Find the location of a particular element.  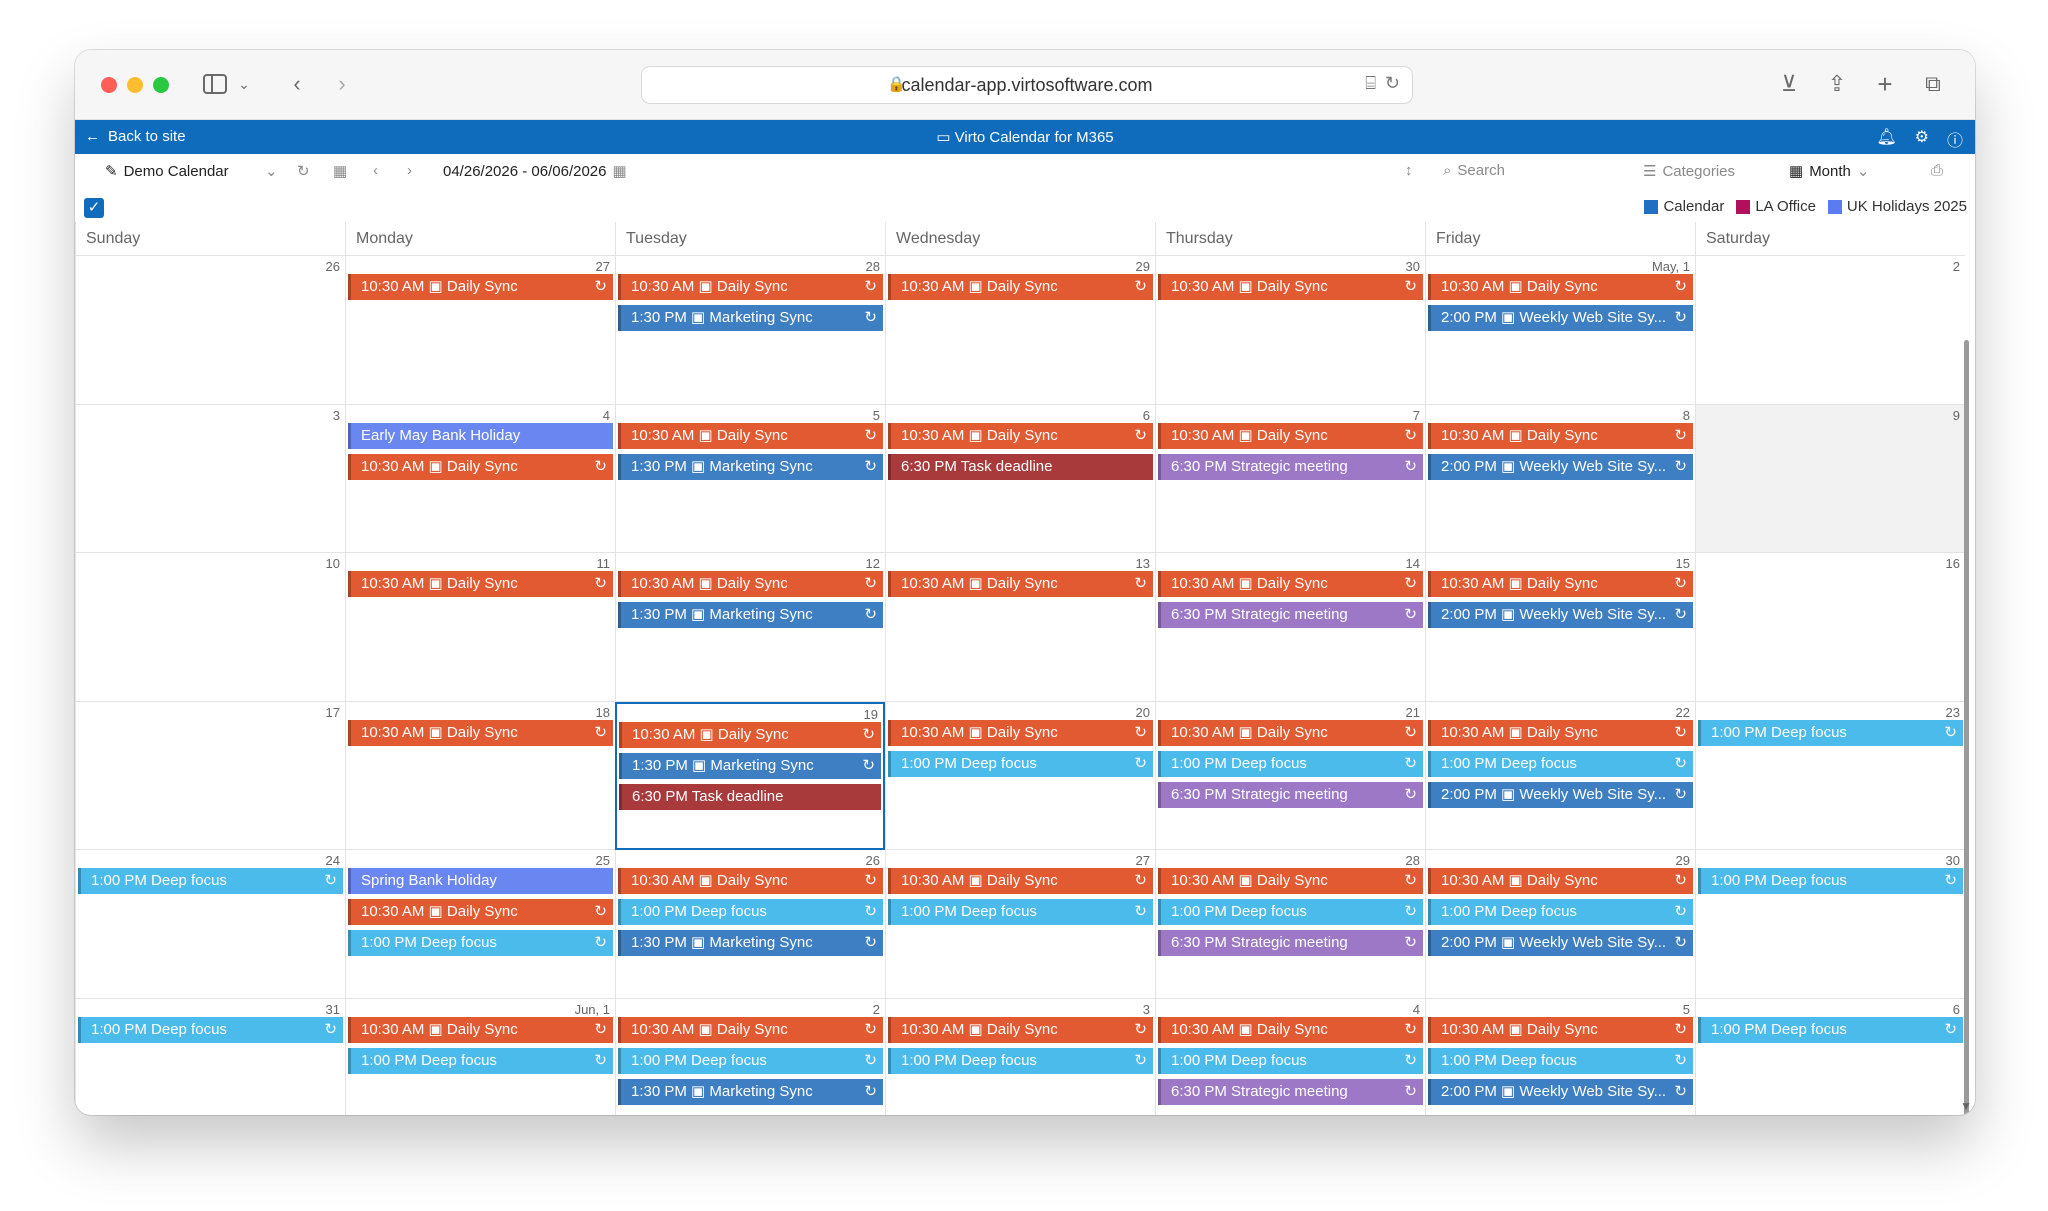

date-range: 04/26/2026 - 06/06/2026 ▦ is located at coordinates (535, 171).